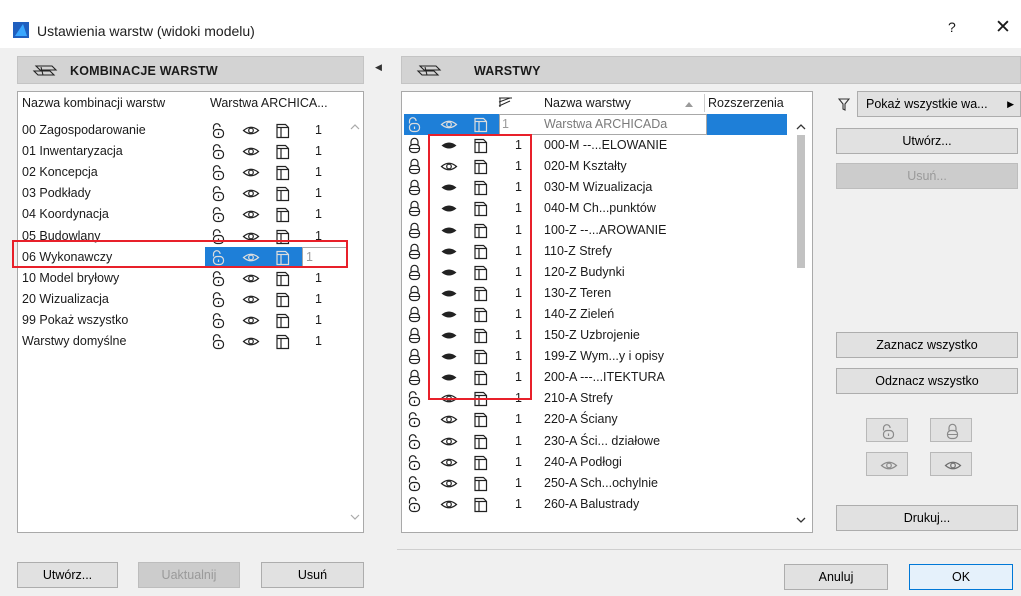 This screenshot has height=596, width=1021. What do you see at coordinates (597, 483) in the screenshot?
I see `layer-row: 1 250-A Sch...ochylnie` at bounding box center [597, 483].